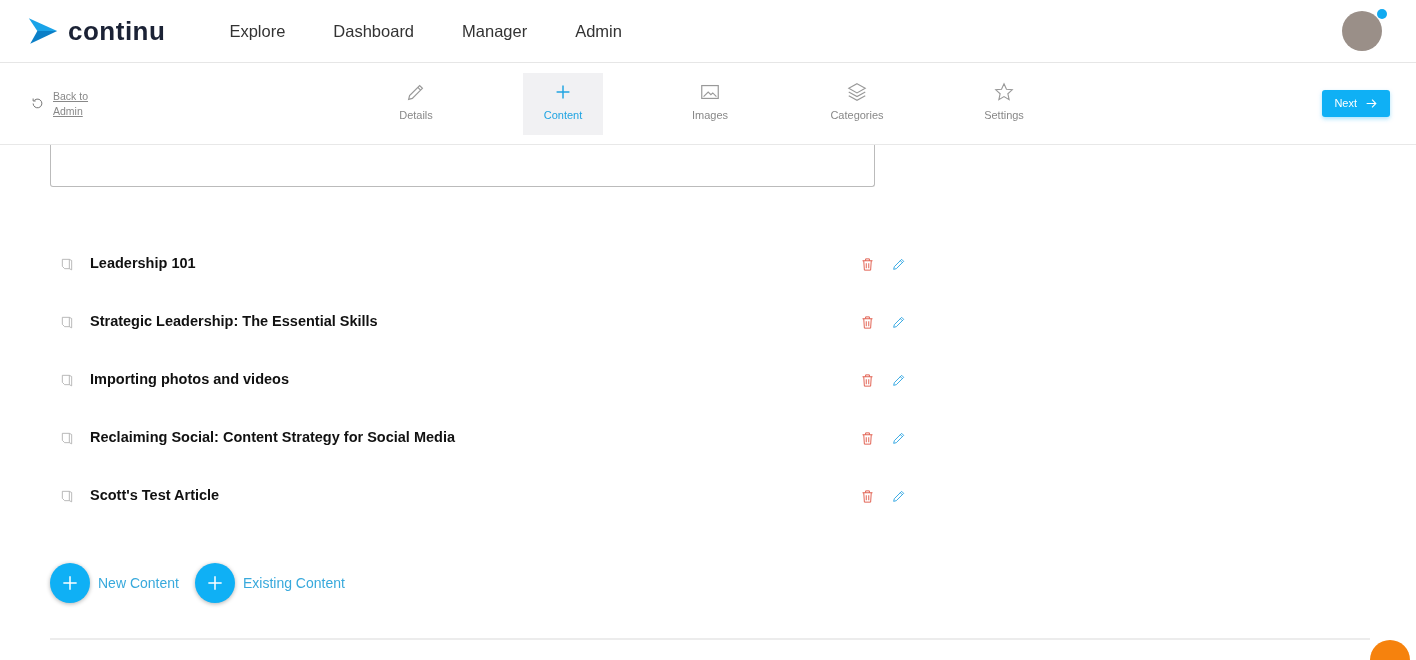  I want to click on undo-icon, so click(37, 103).